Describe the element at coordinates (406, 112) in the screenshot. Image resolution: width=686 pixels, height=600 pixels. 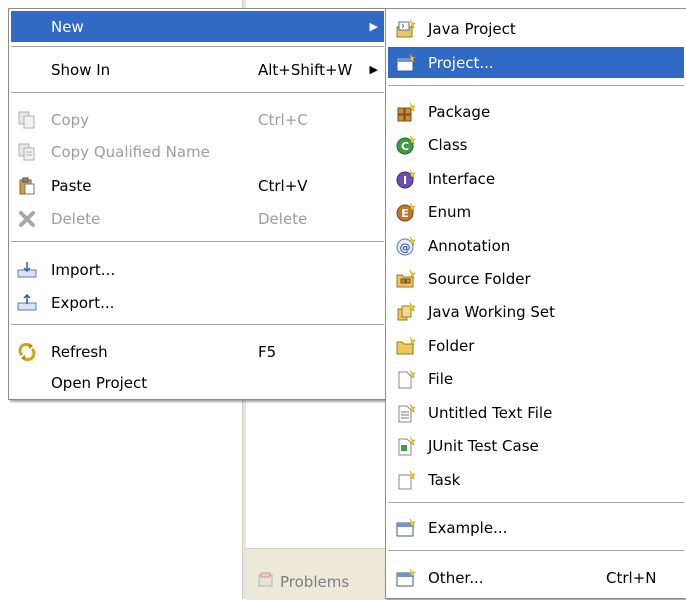
I see `package-icon` at that location.